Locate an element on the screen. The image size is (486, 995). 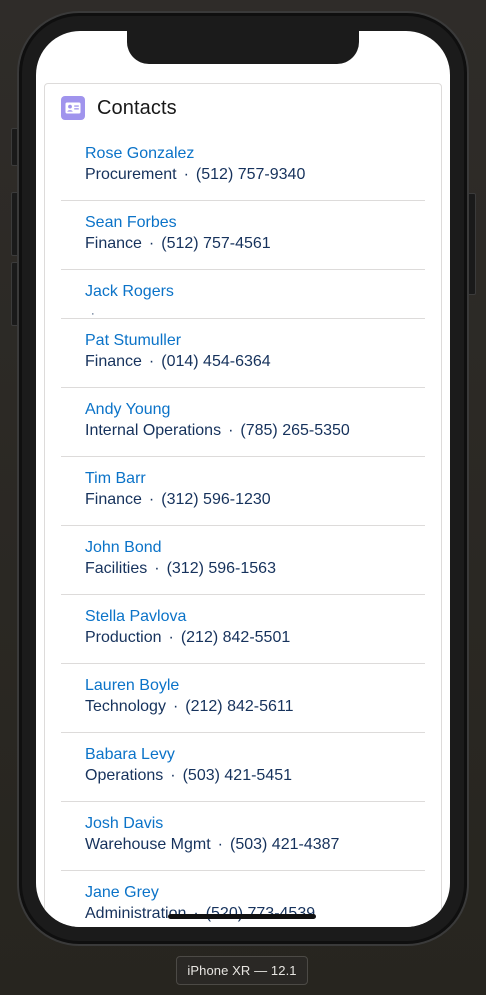
list-item: Pat Stumuller Finance · (014) 454-6364 is located at coordinates (243, 353).